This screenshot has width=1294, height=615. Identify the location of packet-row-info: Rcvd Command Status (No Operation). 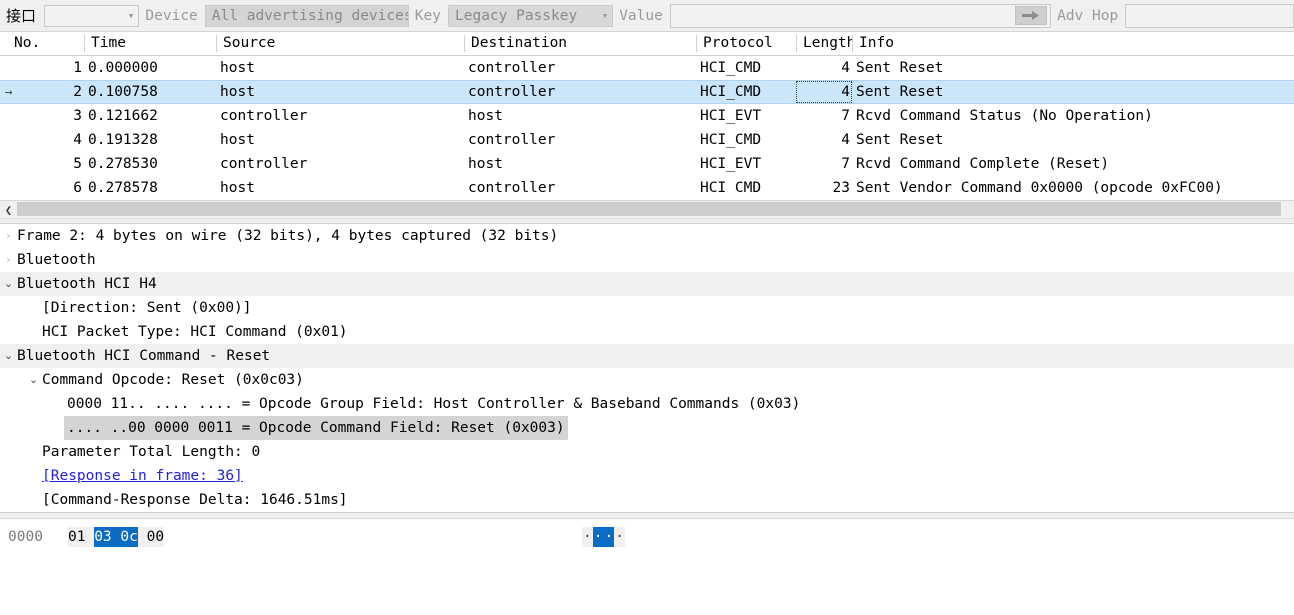
(1004, 116).